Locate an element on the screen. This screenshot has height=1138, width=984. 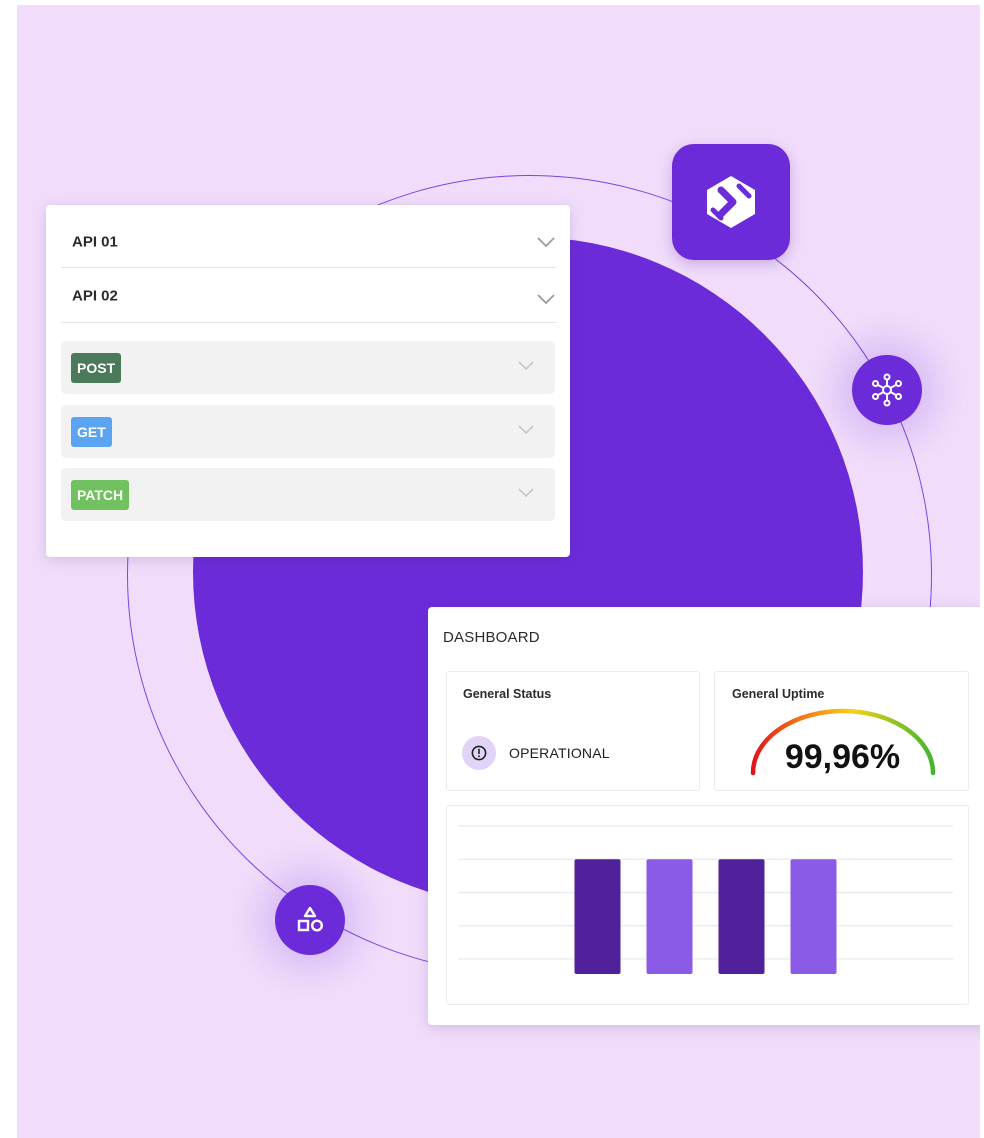
exclamation-circle-icon is located at coordinates (479, 753).